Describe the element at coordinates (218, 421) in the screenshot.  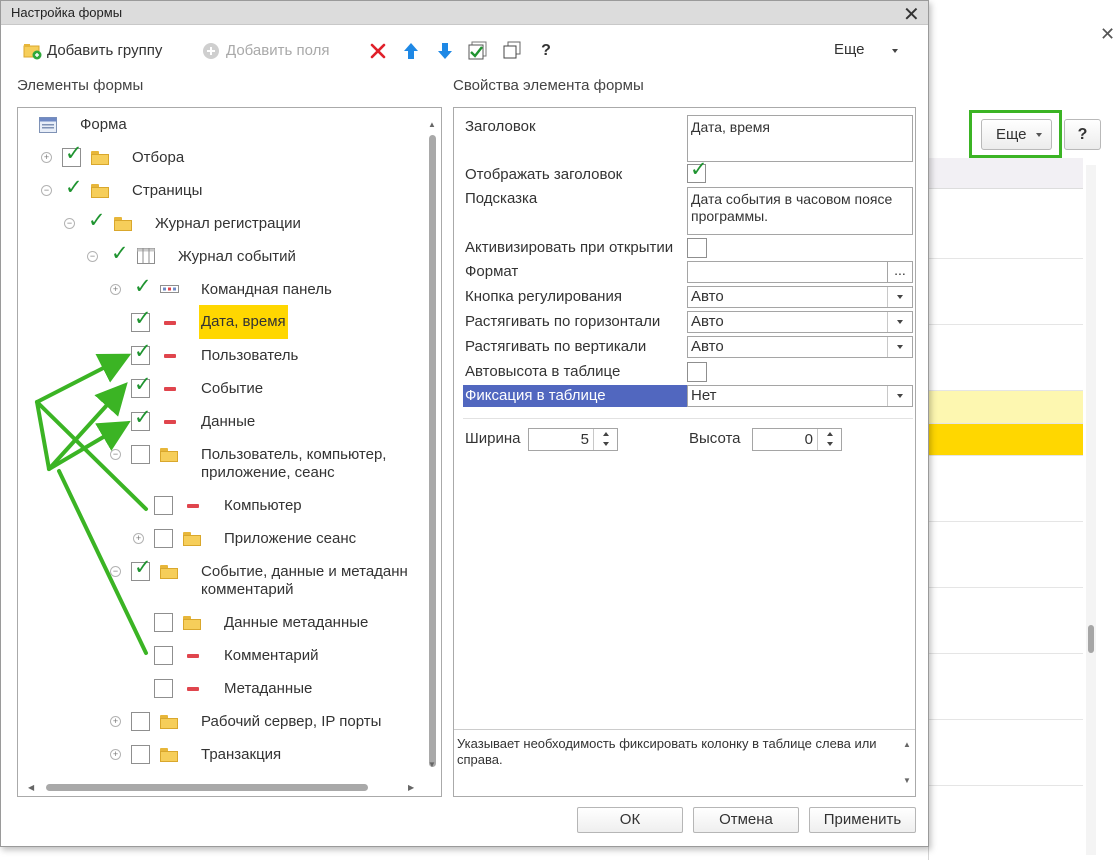
I see `tree-item-data: ✓ Данные` at that location.